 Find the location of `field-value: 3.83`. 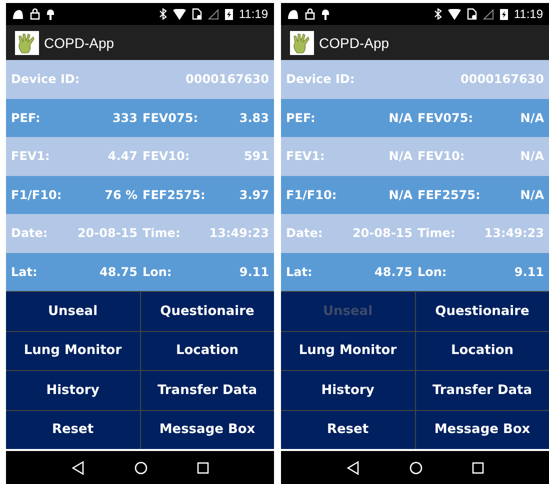

field-value: 3.83 is located at coordinates (254, 117).